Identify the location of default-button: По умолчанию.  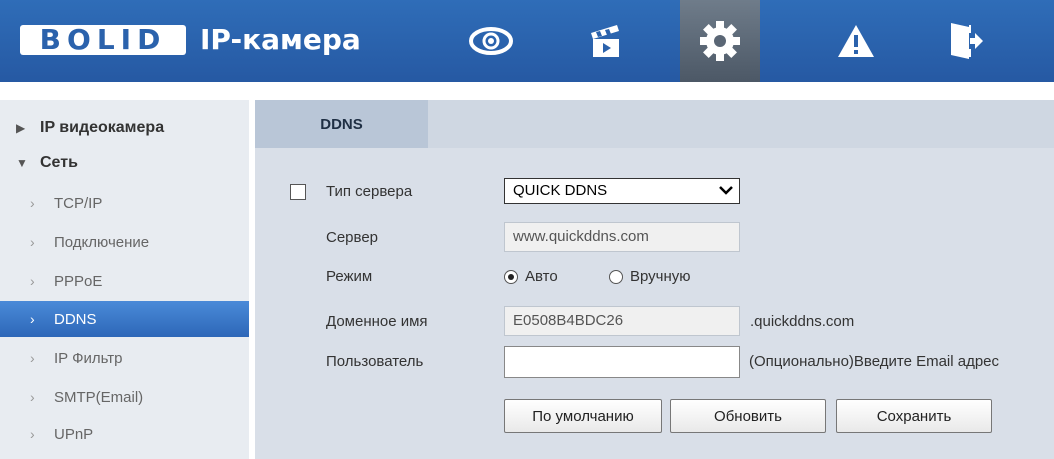
(583, 416).